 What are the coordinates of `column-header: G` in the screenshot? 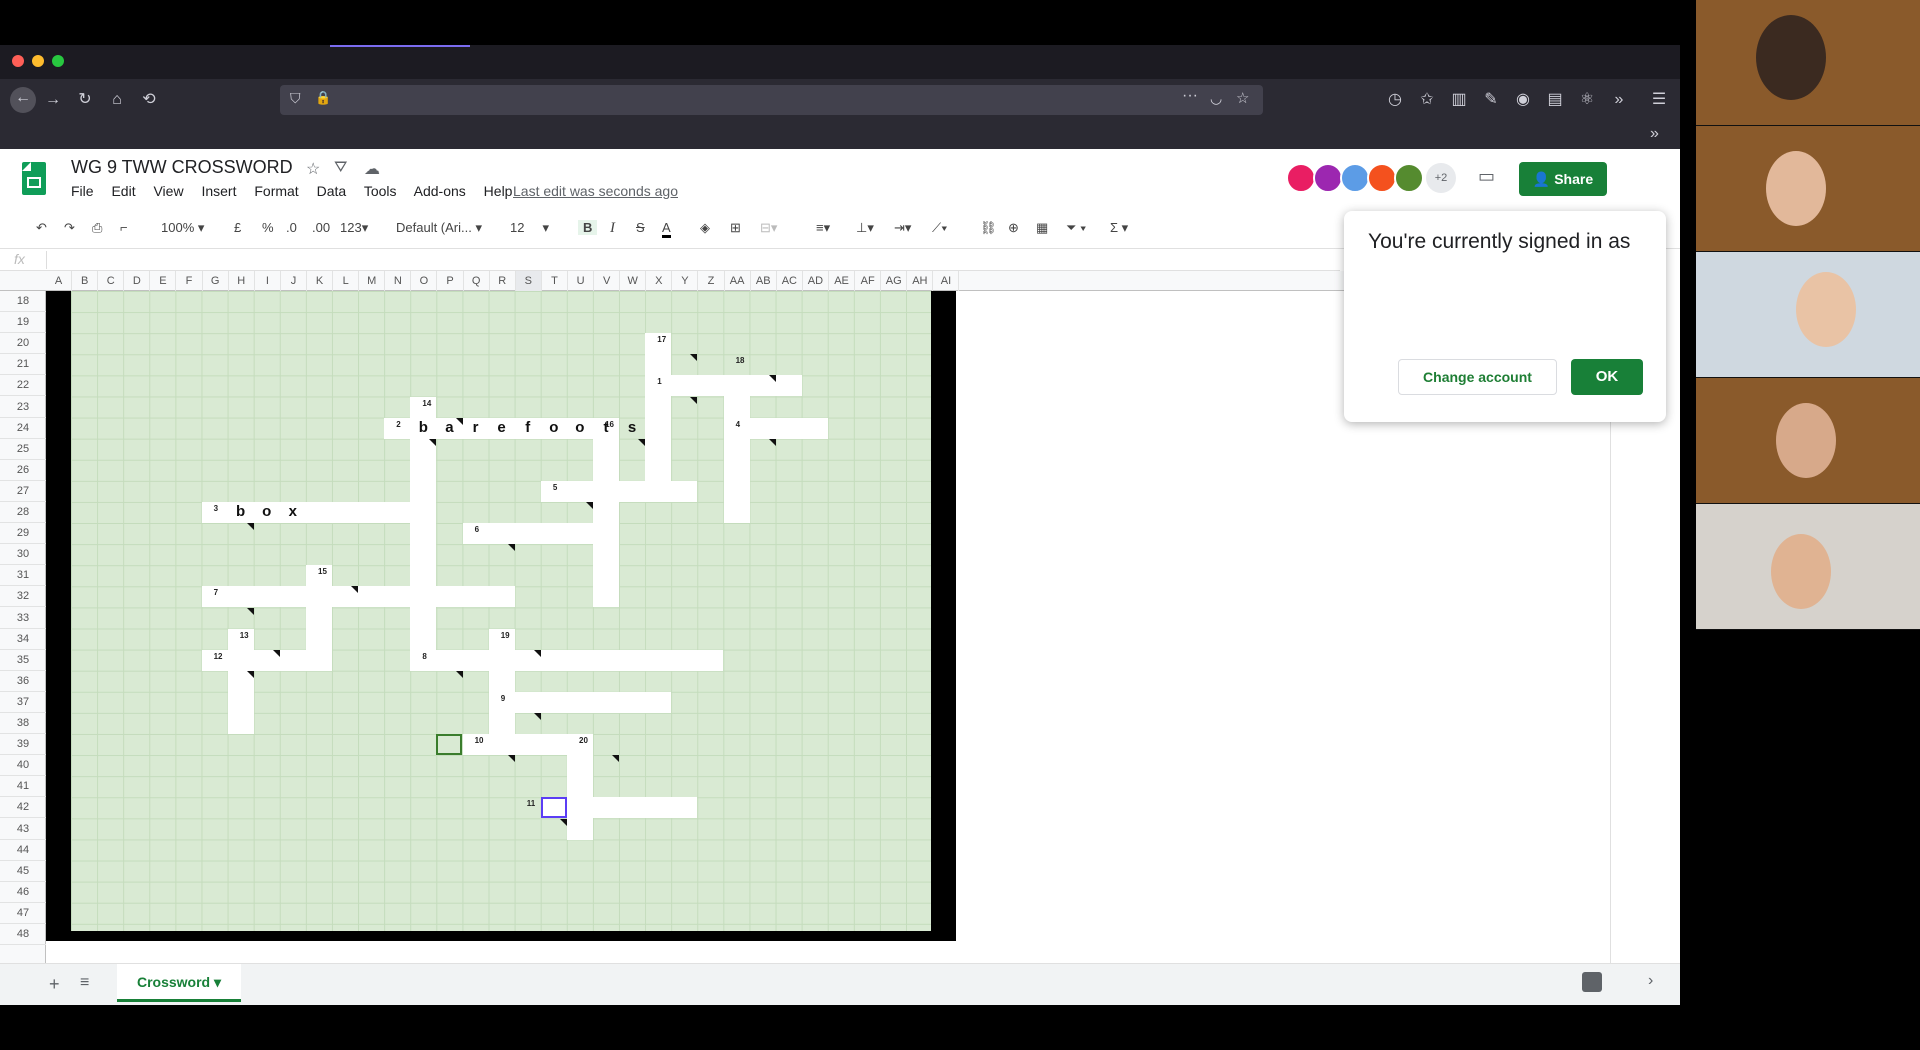 It's located at (216, 281).